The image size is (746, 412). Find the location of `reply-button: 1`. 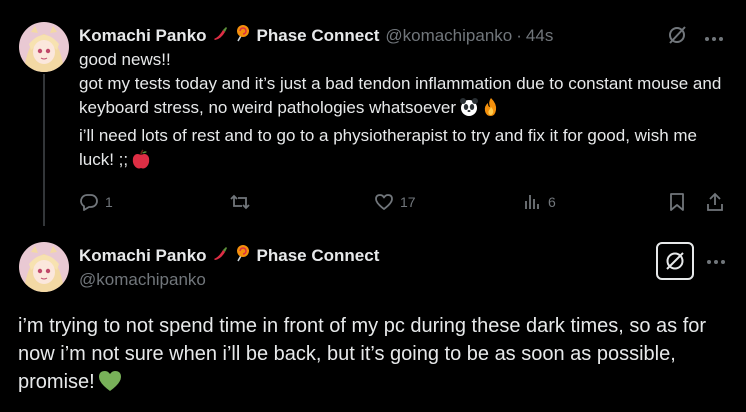

reply-button: 1 is located at coordinates (96, 202).